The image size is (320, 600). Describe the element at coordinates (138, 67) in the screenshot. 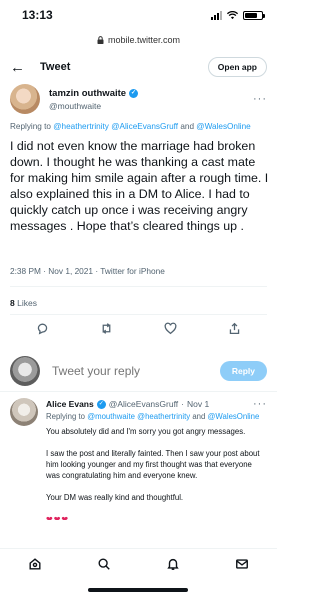

I see `top-navigation: ← Tweet Open app` at that location.